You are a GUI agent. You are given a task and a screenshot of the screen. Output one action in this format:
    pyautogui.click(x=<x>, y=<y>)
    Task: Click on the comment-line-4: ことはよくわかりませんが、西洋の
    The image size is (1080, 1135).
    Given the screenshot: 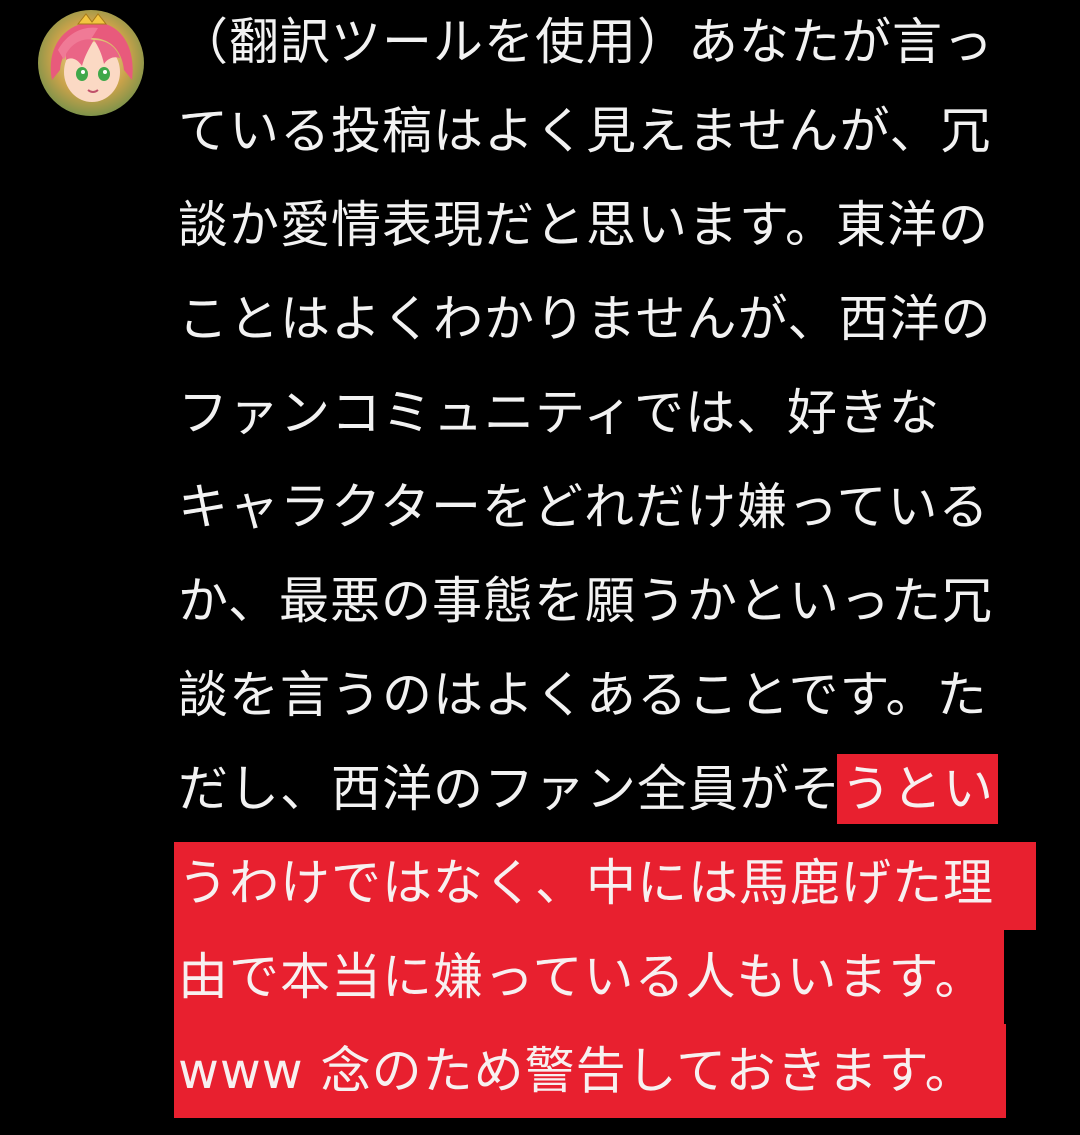 What is the action you would take?
    pyautogui.click(x=585, y=319)
    